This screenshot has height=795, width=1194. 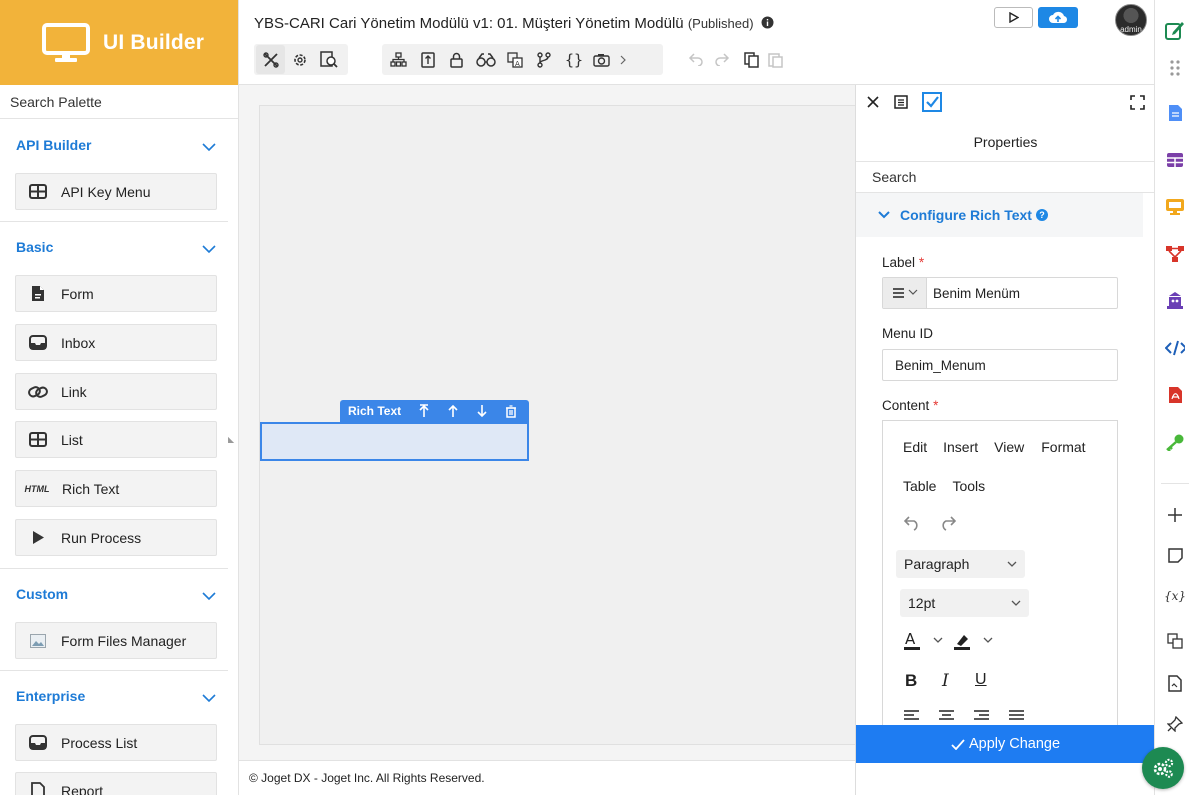 I want to click on translate-icon: A, so click(x=514, y=59).